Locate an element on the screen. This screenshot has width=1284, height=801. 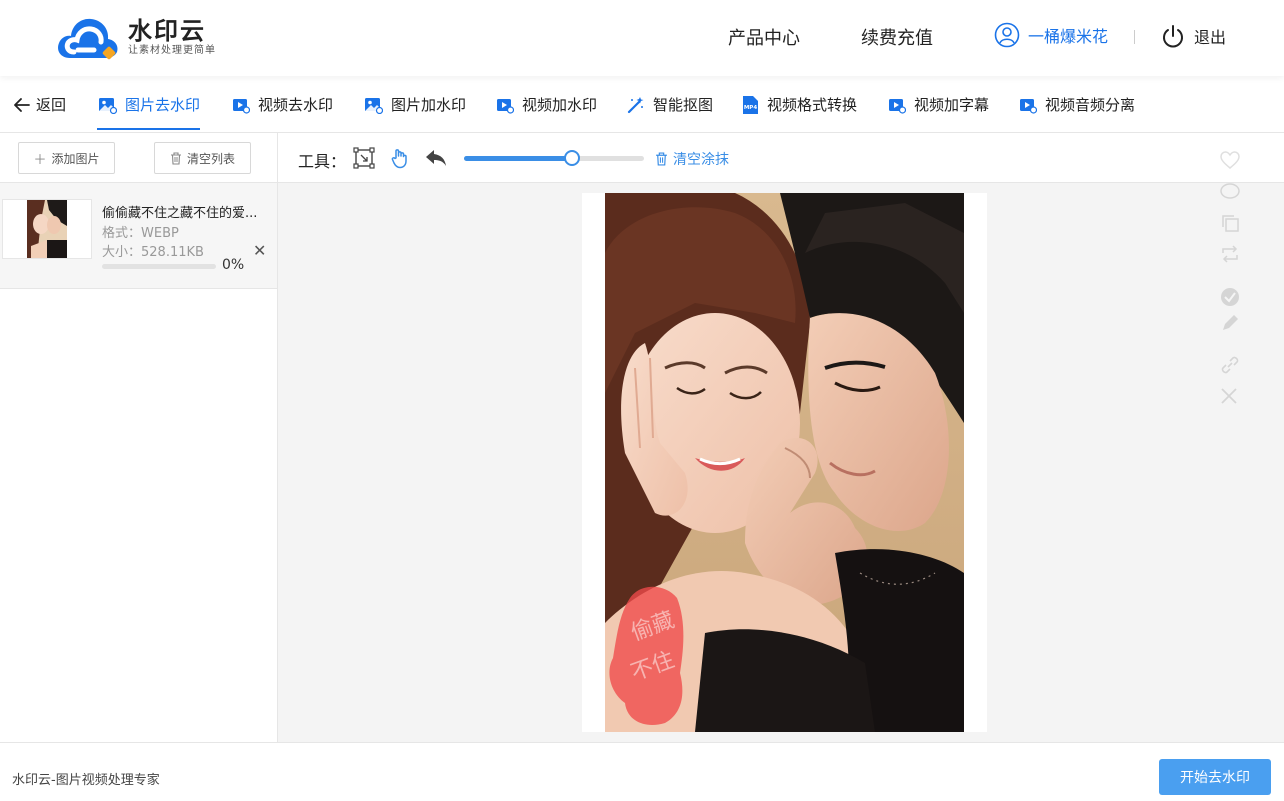
pencil-icon is located at coordinates (1230, 325).